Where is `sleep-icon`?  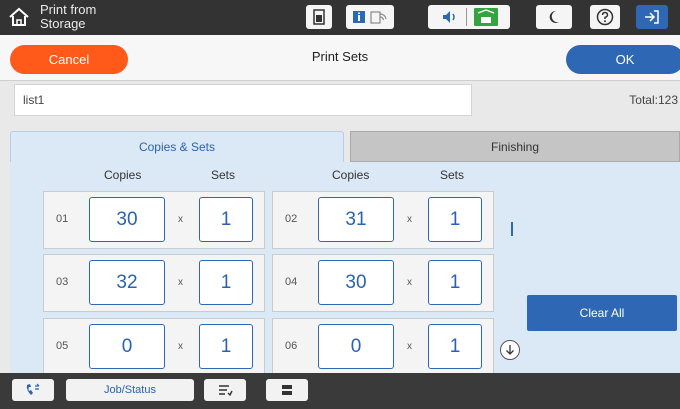 sleep-icon is located at coordinates (554, 16).